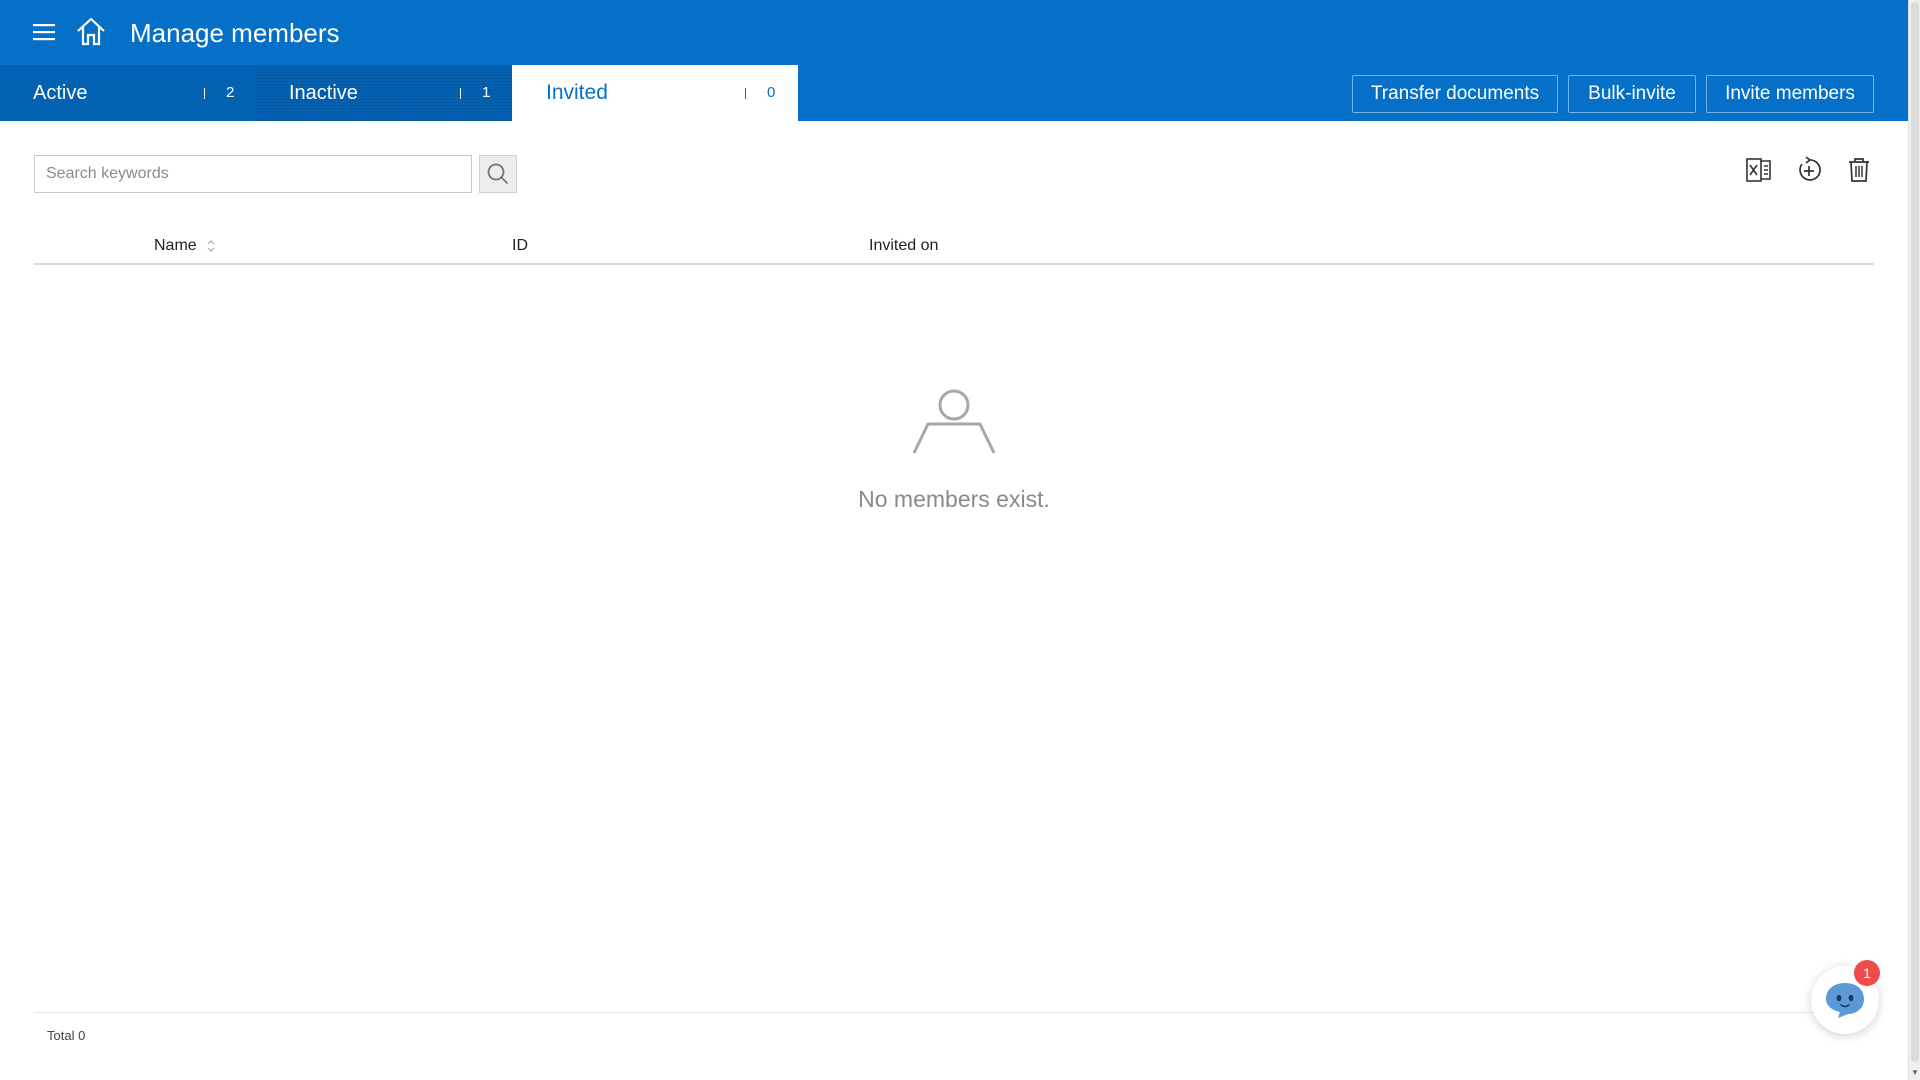 The width and height of the screenshot is (1920, 1080). Describe the element at coordinates (954, 499) in the screenshot. I see `empty-state-message: No members exist.` at that location.